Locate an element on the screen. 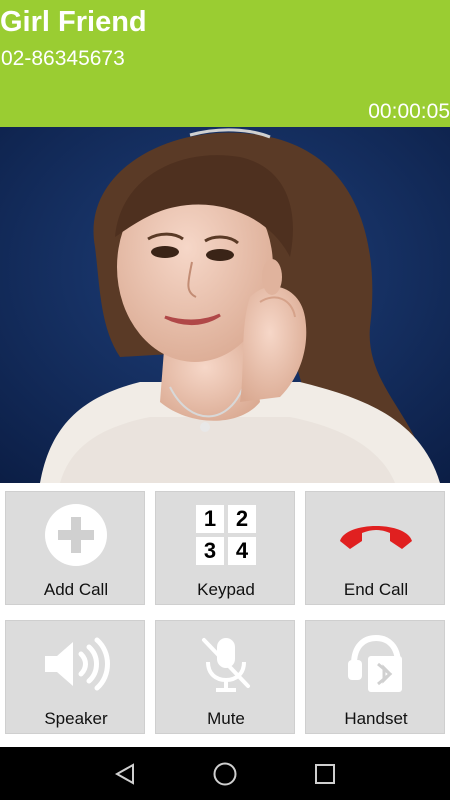 The width and height of the screenshot is (450, 800). end-call-button: End Call is located at coordinates (375, 548).